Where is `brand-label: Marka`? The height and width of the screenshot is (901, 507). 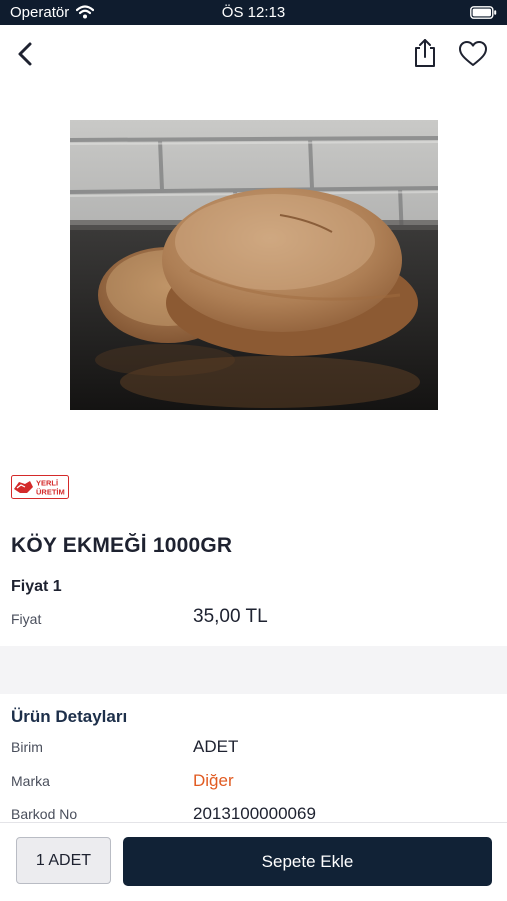
brand-label: Marka is located at coordinates (30, 781).